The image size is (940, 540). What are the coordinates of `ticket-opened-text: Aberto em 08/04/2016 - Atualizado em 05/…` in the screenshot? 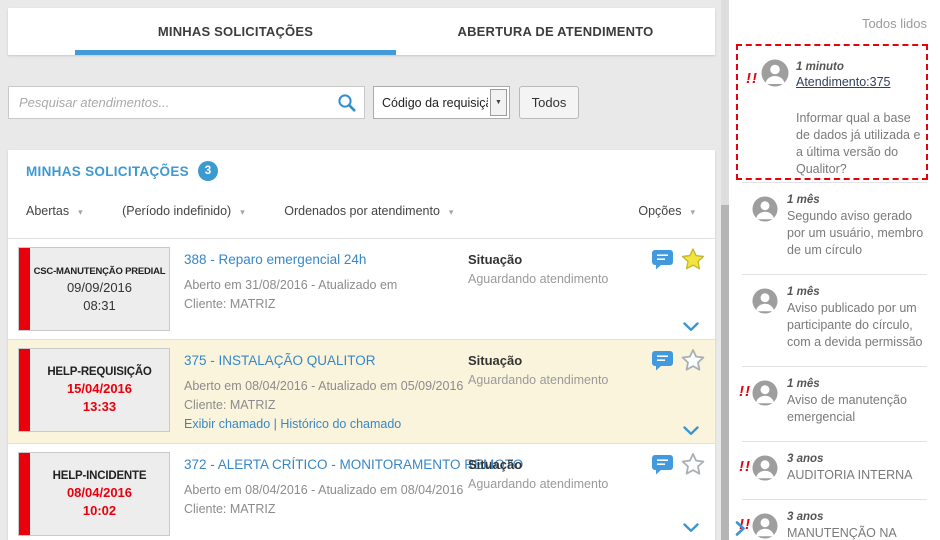 It's located at (324, 386).